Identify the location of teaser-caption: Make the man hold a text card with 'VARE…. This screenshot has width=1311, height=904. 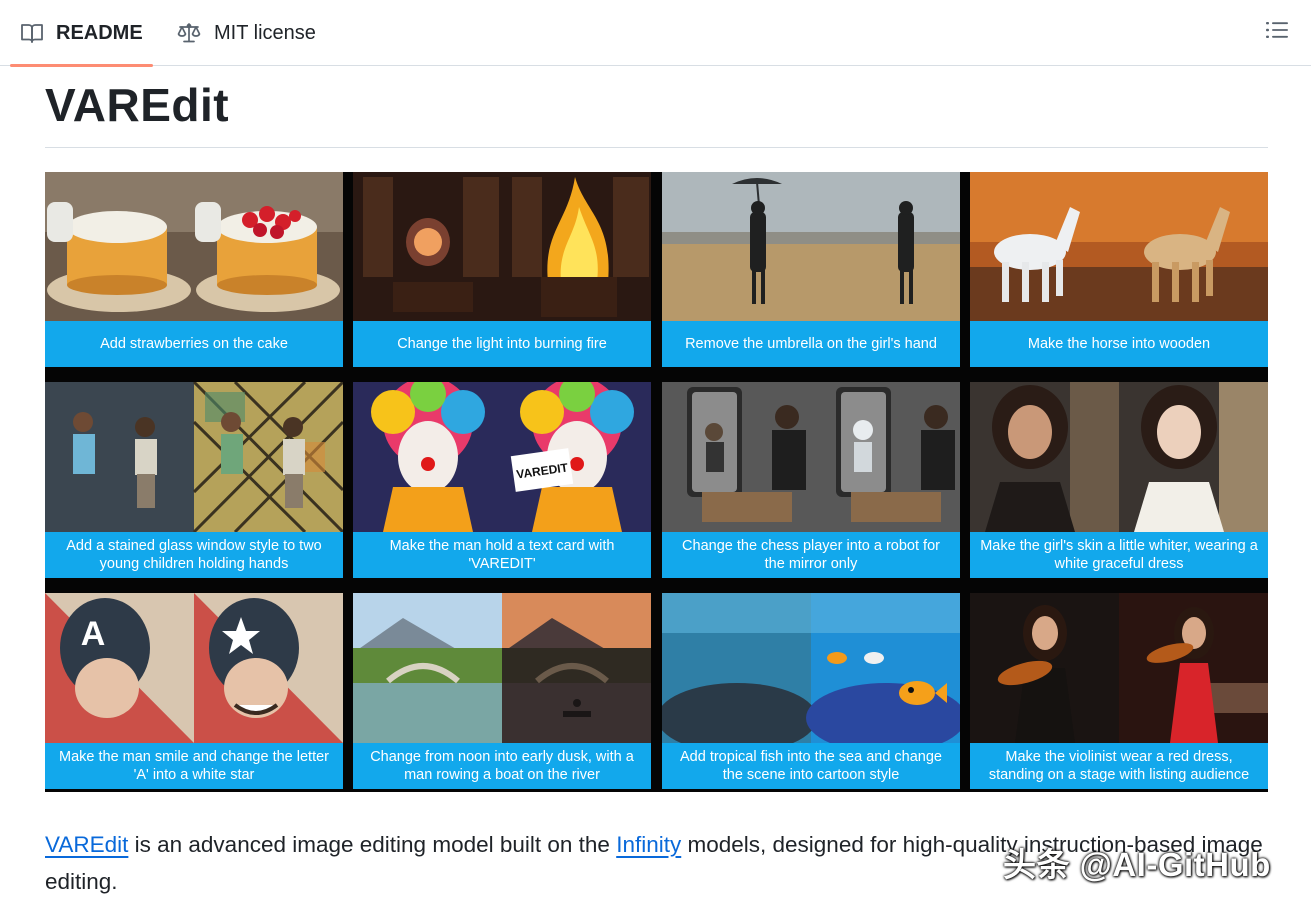
(502, 555).